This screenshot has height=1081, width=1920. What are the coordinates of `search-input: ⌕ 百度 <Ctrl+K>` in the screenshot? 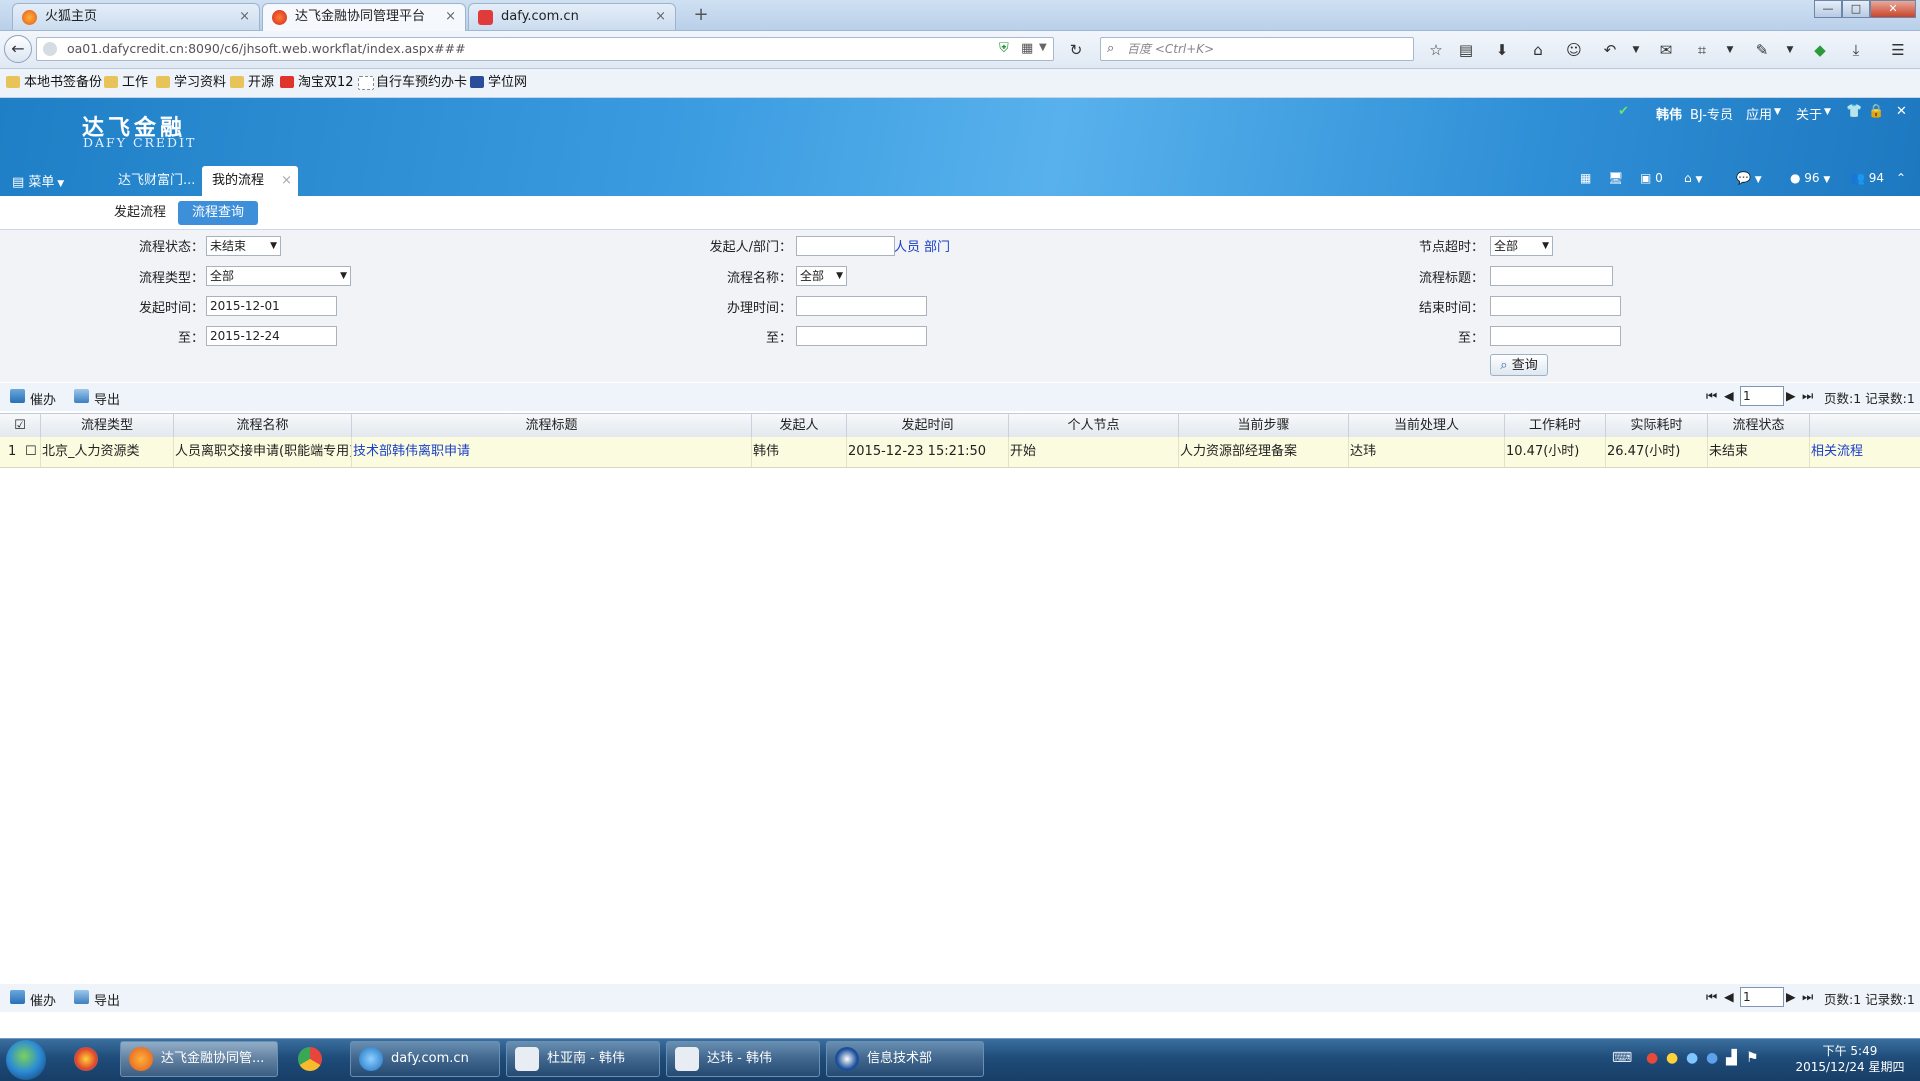 It's located at (1257, 49).